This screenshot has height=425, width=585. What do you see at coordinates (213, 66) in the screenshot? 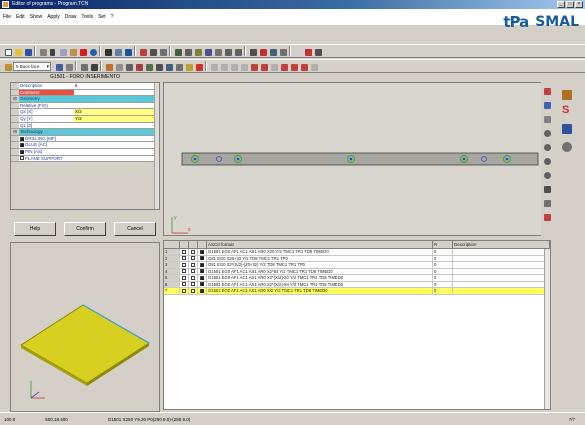
I see `snap-icon` at bounding box center [213, 66].